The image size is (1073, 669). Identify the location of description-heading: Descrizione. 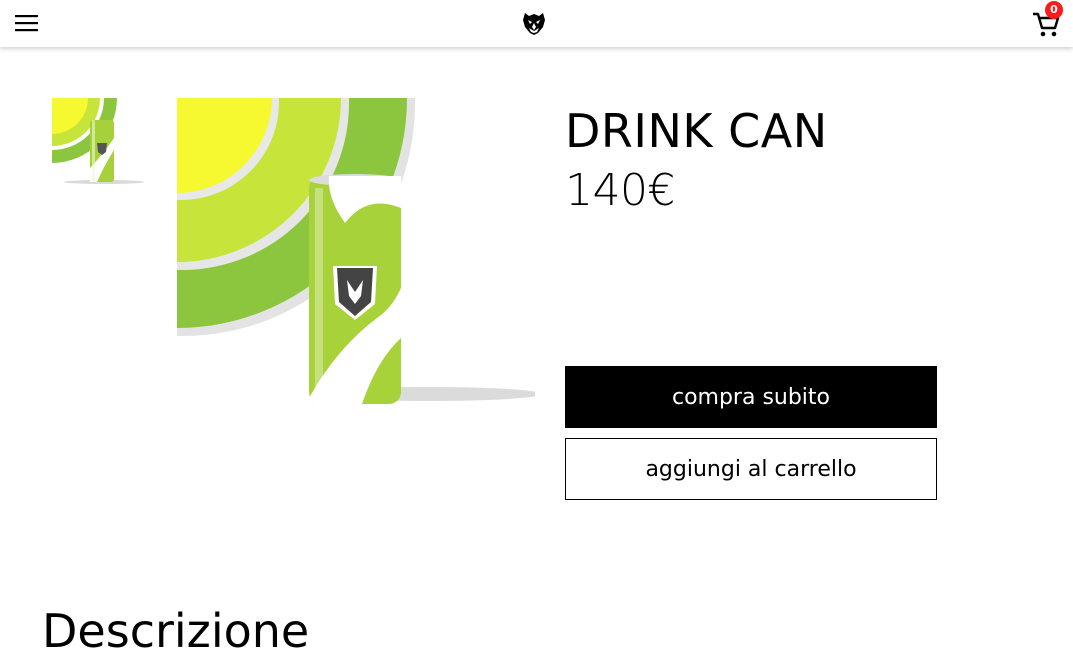
(176, 631).